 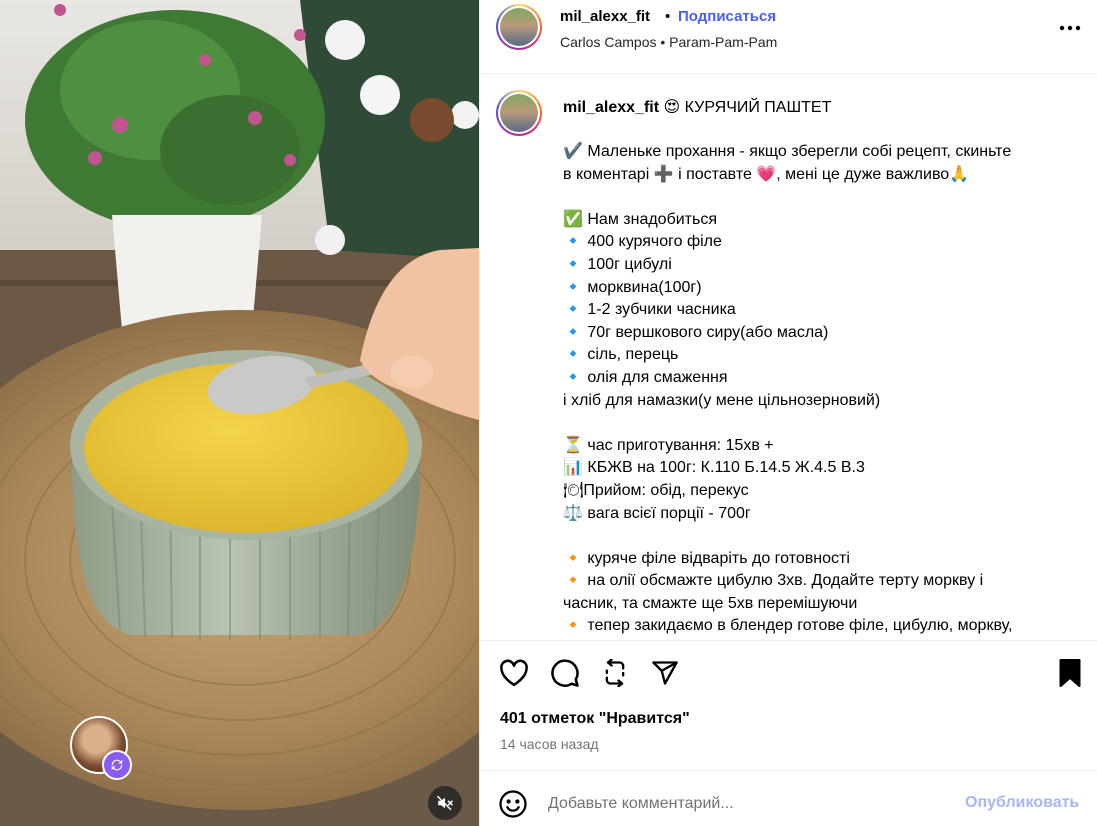 What do you see at coordinates (649, 310) in the screenshot?
I see `caption-line: 🔹 1-2 зубчики часника` at bounding box center [649, 310].